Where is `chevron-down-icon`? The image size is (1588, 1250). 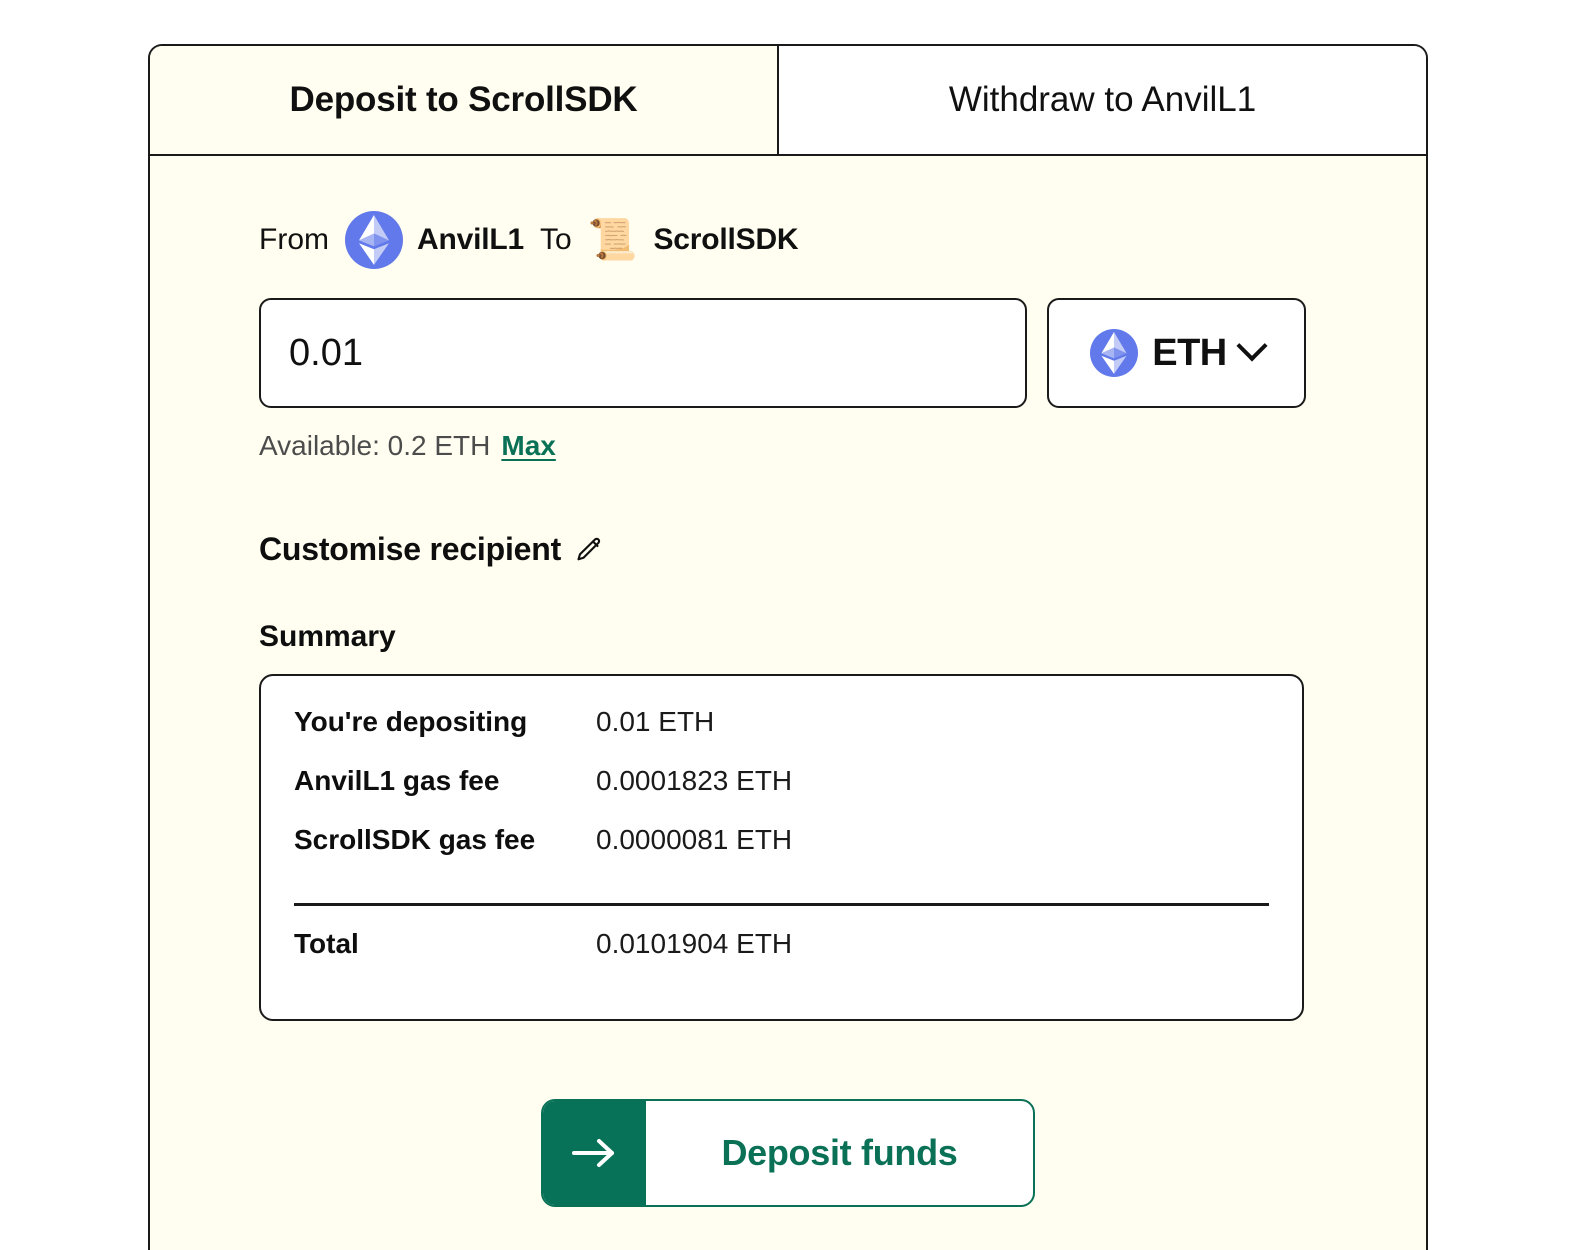 chevron-down-icon is located at coordinates (1252, 346).